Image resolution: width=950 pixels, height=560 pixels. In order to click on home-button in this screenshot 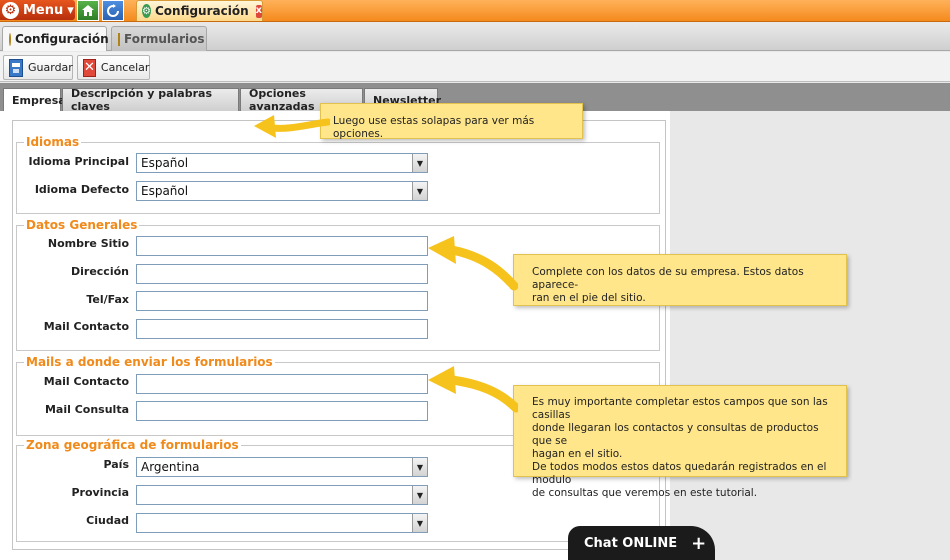, I will do `click(88, 10)`.